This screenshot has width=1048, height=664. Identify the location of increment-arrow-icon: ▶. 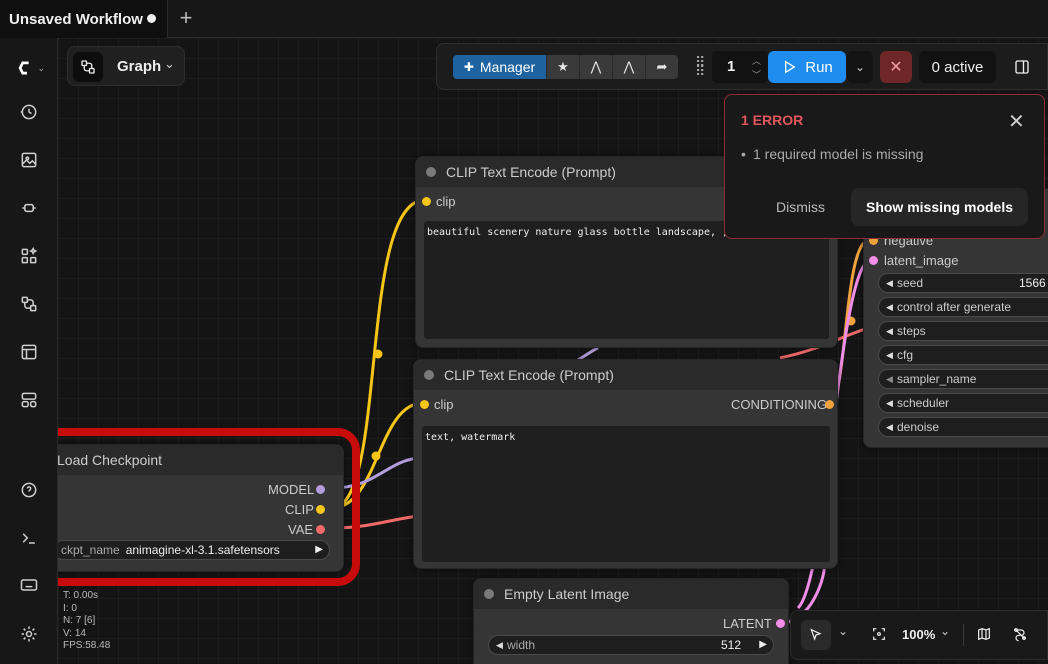
(763, 644).